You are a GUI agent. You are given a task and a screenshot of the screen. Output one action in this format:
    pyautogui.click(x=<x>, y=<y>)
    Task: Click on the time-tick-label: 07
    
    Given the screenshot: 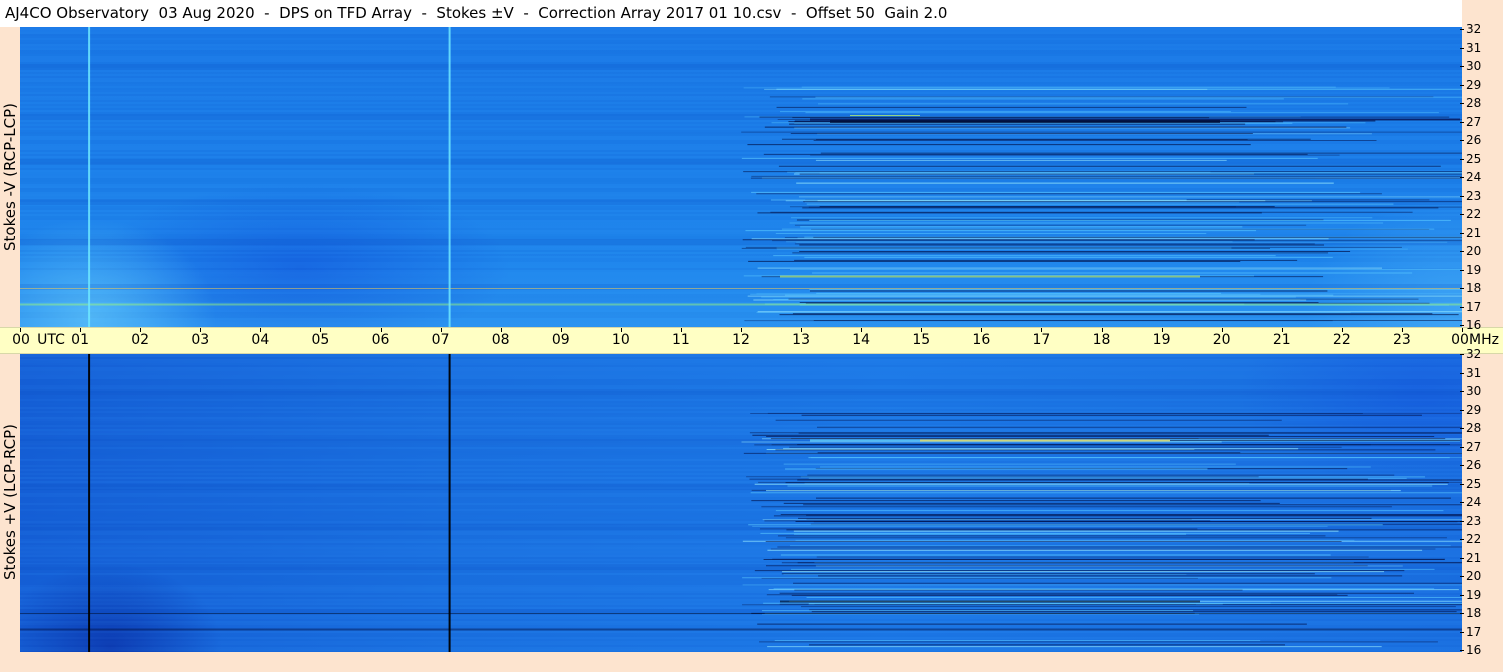 What is the action you would take?
    pyautogui.click(x=440, y=340)
    